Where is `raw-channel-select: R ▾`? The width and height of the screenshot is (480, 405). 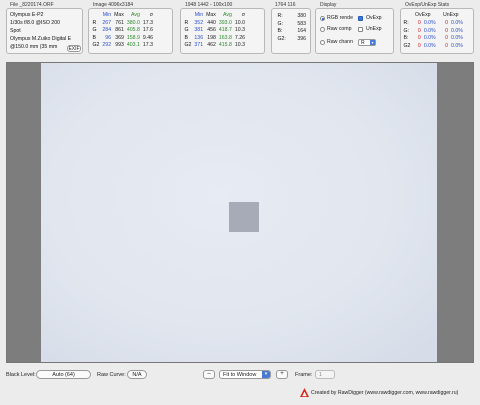
raw-channel-select: R ▾ is located at coordinates (367, 42).